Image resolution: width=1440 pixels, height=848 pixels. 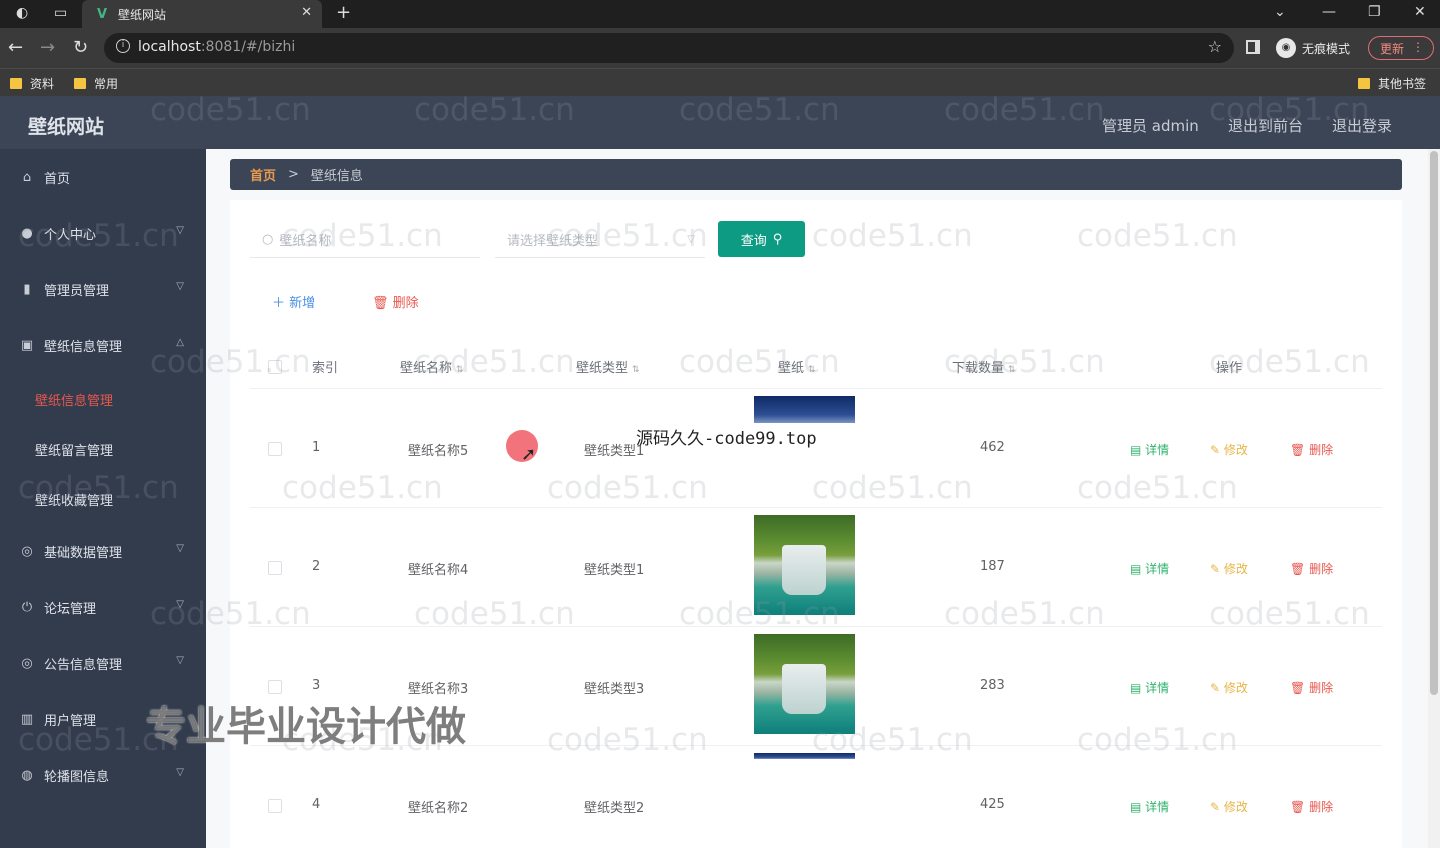 What do you see at coordinates (1329, 12) in the screenshot?
I see `minimize-icon: —` at bounding box center [1329, 12].